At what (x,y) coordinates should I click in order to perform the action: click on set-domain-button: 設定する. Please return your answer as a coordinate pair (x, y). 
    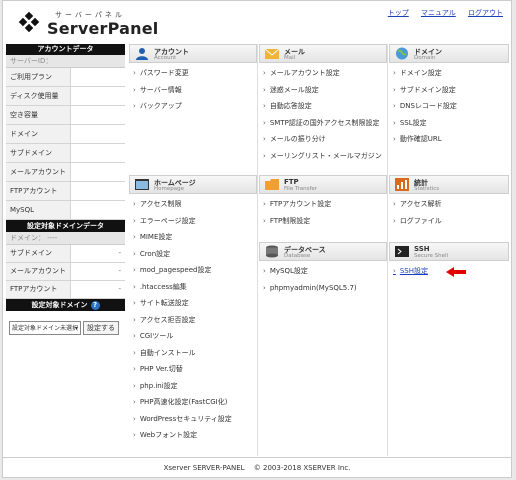
    Looking at the image, I should click on (101, 328).